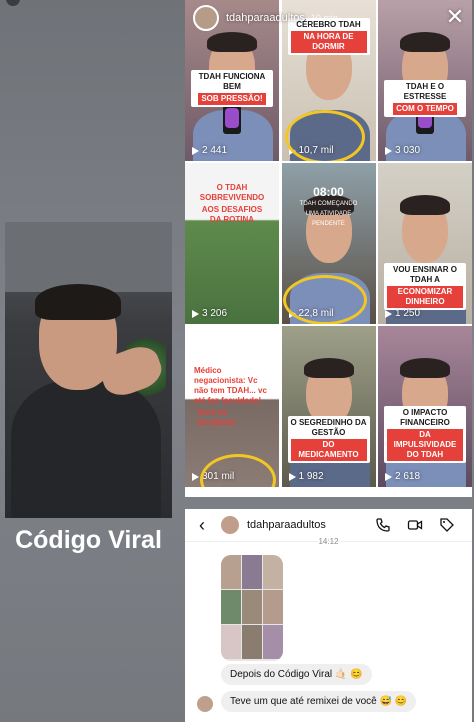  What do you see at coordinates (86, 449) in the screenshot?
I see `video-person-body` at bounding box center [86, 449].